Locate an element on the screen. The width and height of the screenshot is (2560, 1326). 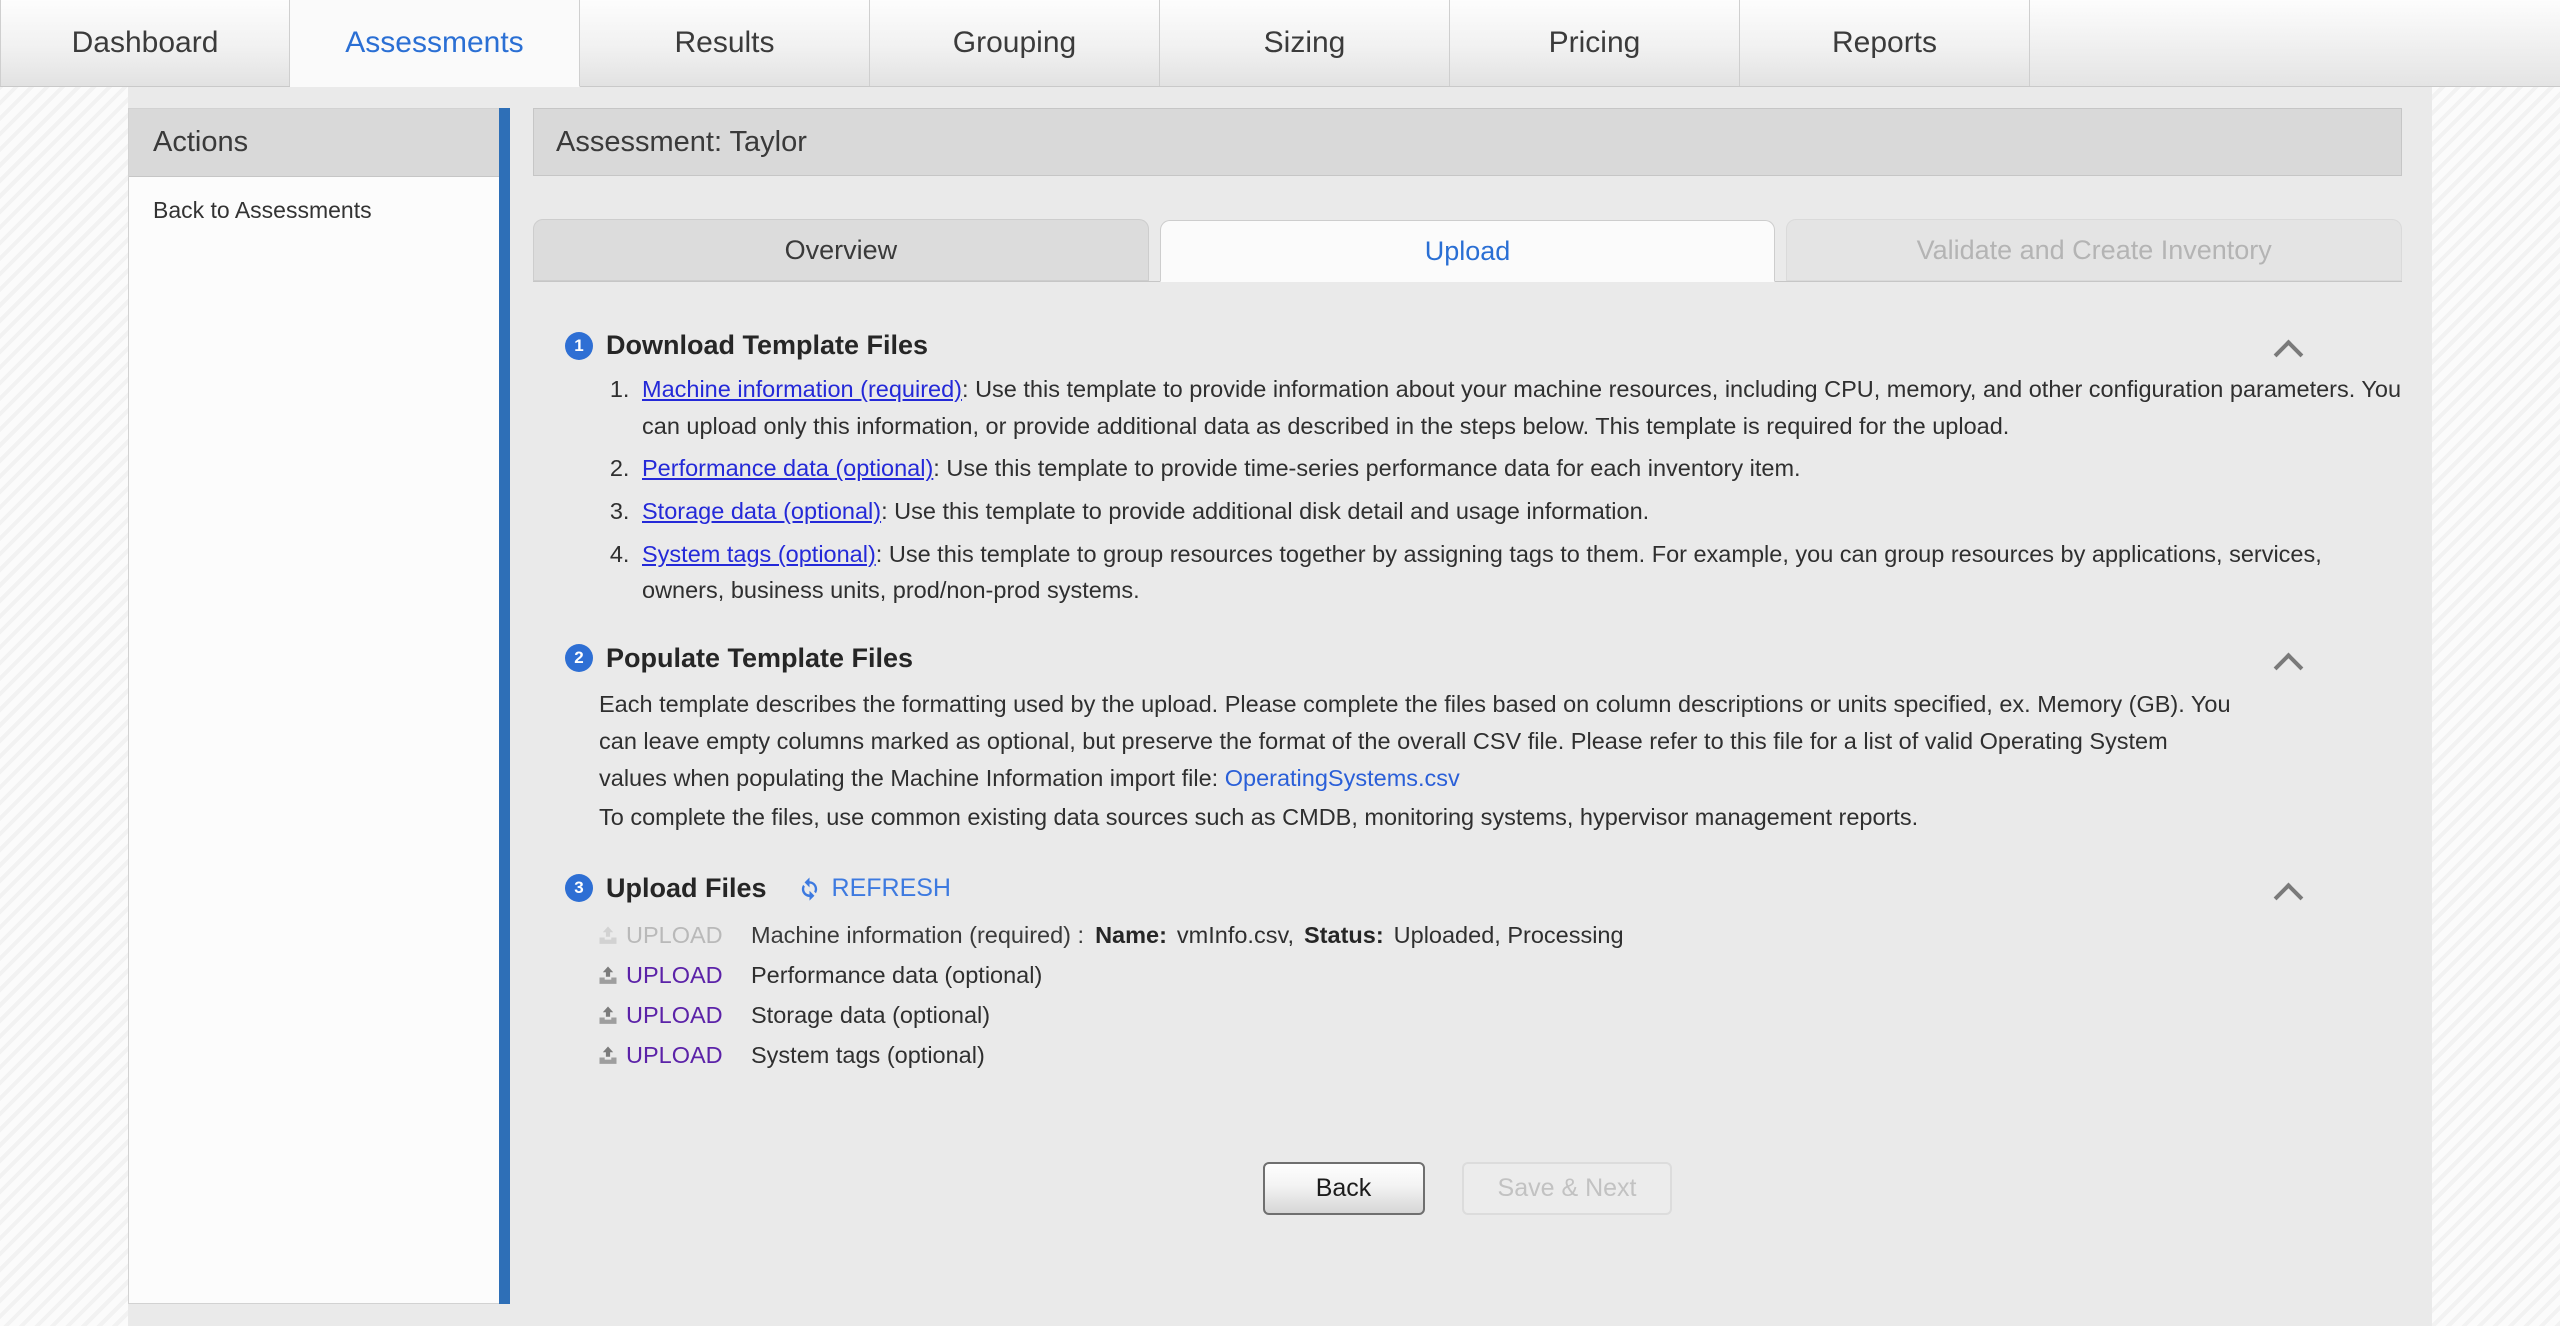
nav-tab-label: Results is located at coordinates (724, 42).